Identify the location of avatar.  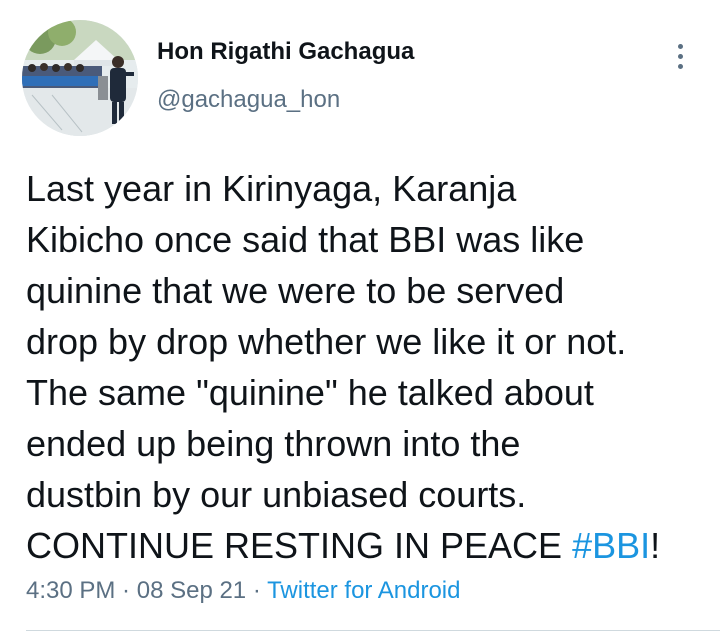
(80, 78).